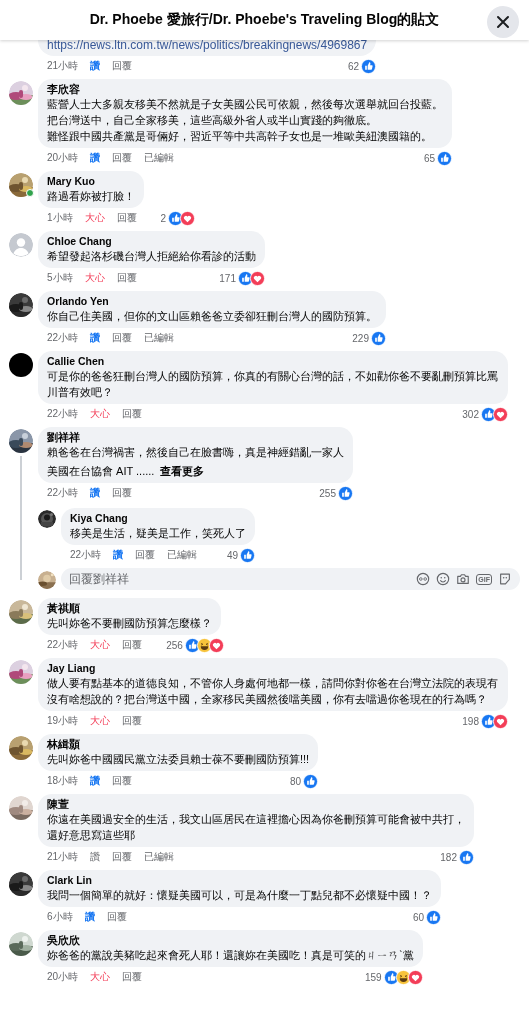  What do you see at coordinates (429, 158) in the screenshot?
I see `reaction-count: 65` at bounding box center [429, 158].